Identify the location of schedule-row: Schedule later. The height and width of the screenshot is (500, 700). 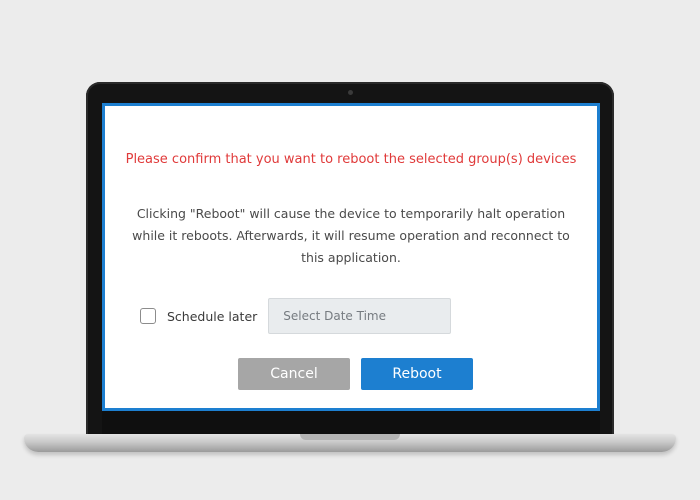
(296, 316).